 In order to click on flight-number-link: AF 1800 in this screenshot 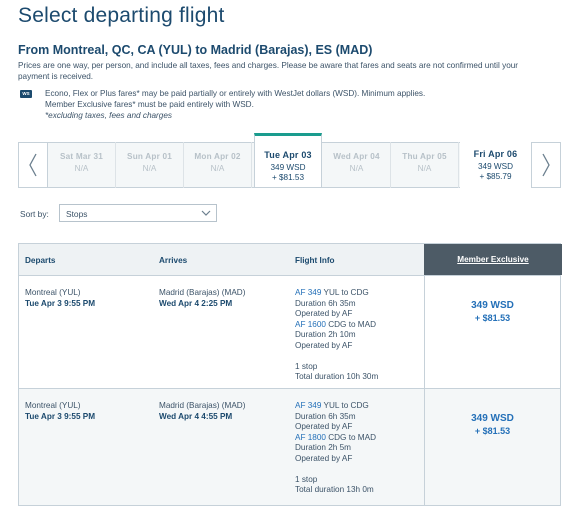, I will do `click(310, 437)`.